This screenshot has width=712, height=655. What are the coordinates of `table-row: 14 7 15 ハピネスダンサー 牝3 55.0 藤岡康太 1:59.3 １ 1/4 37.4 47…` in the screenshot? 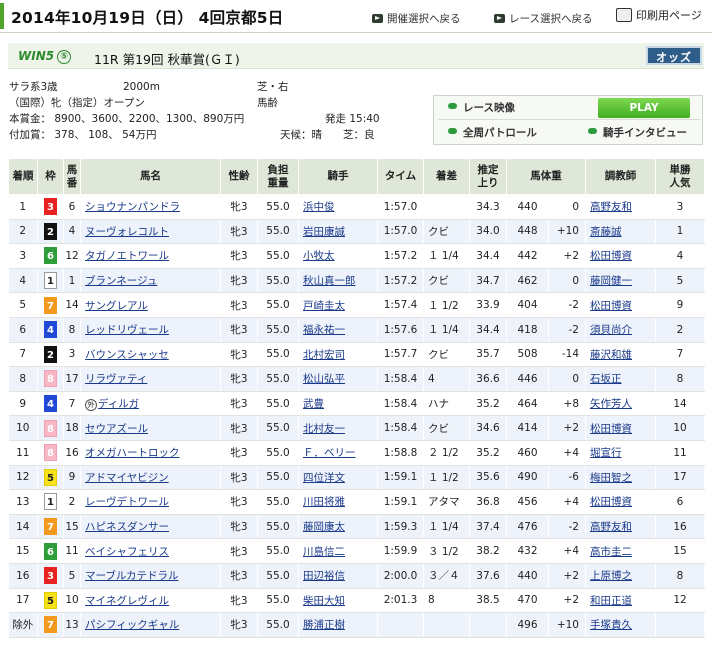 It's located at (356, 527).